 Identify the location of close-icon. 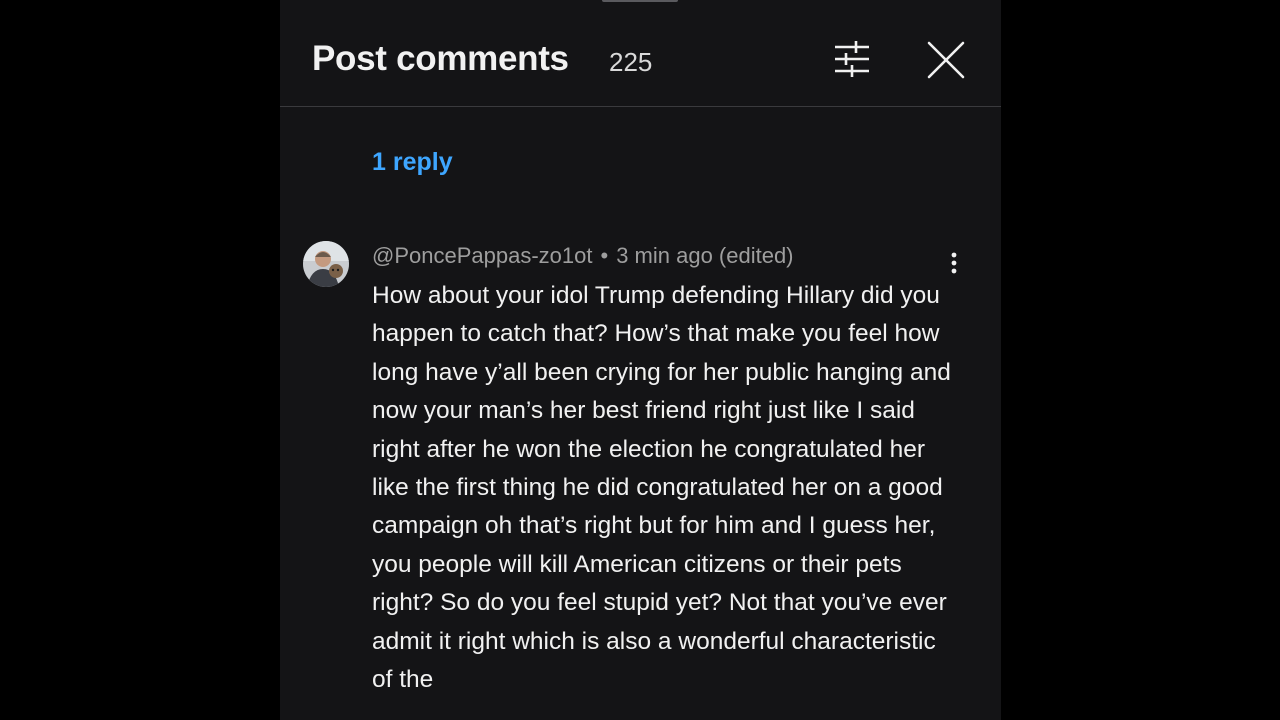
(946, 60).